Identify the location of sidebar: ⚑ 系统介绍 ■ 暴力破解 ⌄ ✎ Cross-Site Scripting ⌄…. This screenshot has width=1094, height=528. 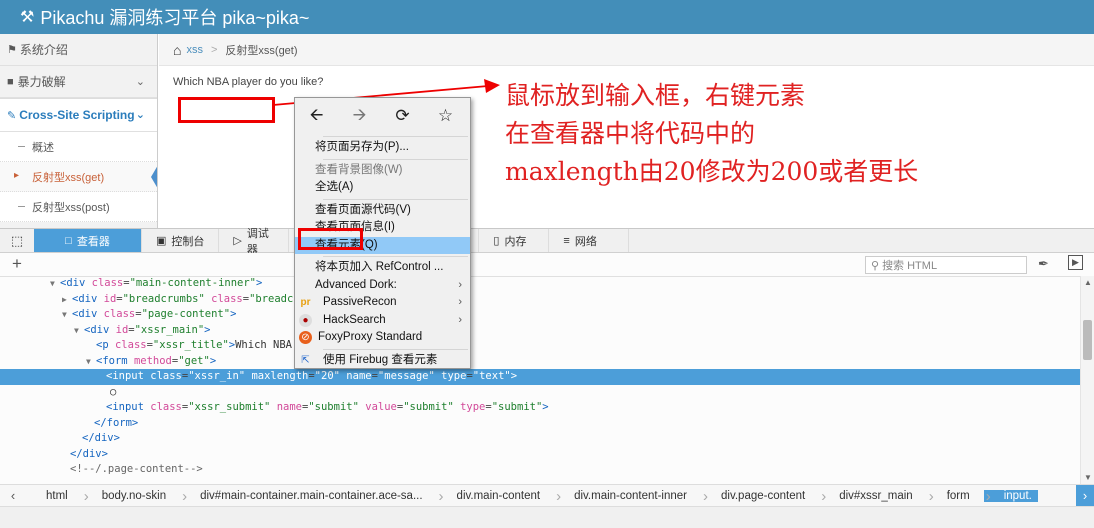
(79, 131).